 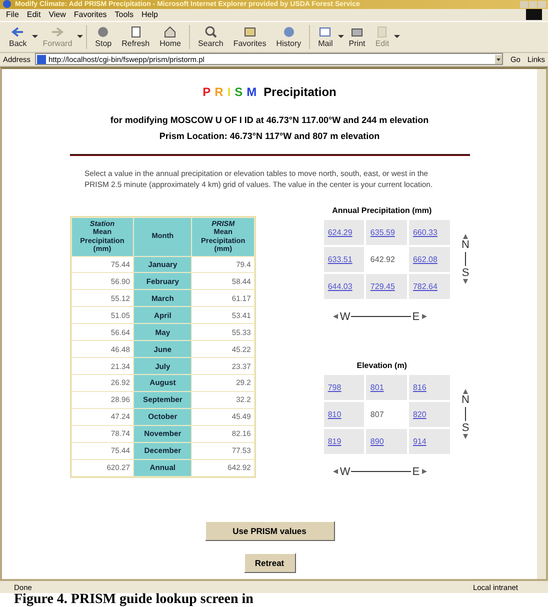 What do you see at coordinates (57, 32) in the screenshot?
I see `forward-icon` at bounding box center [57, 32].